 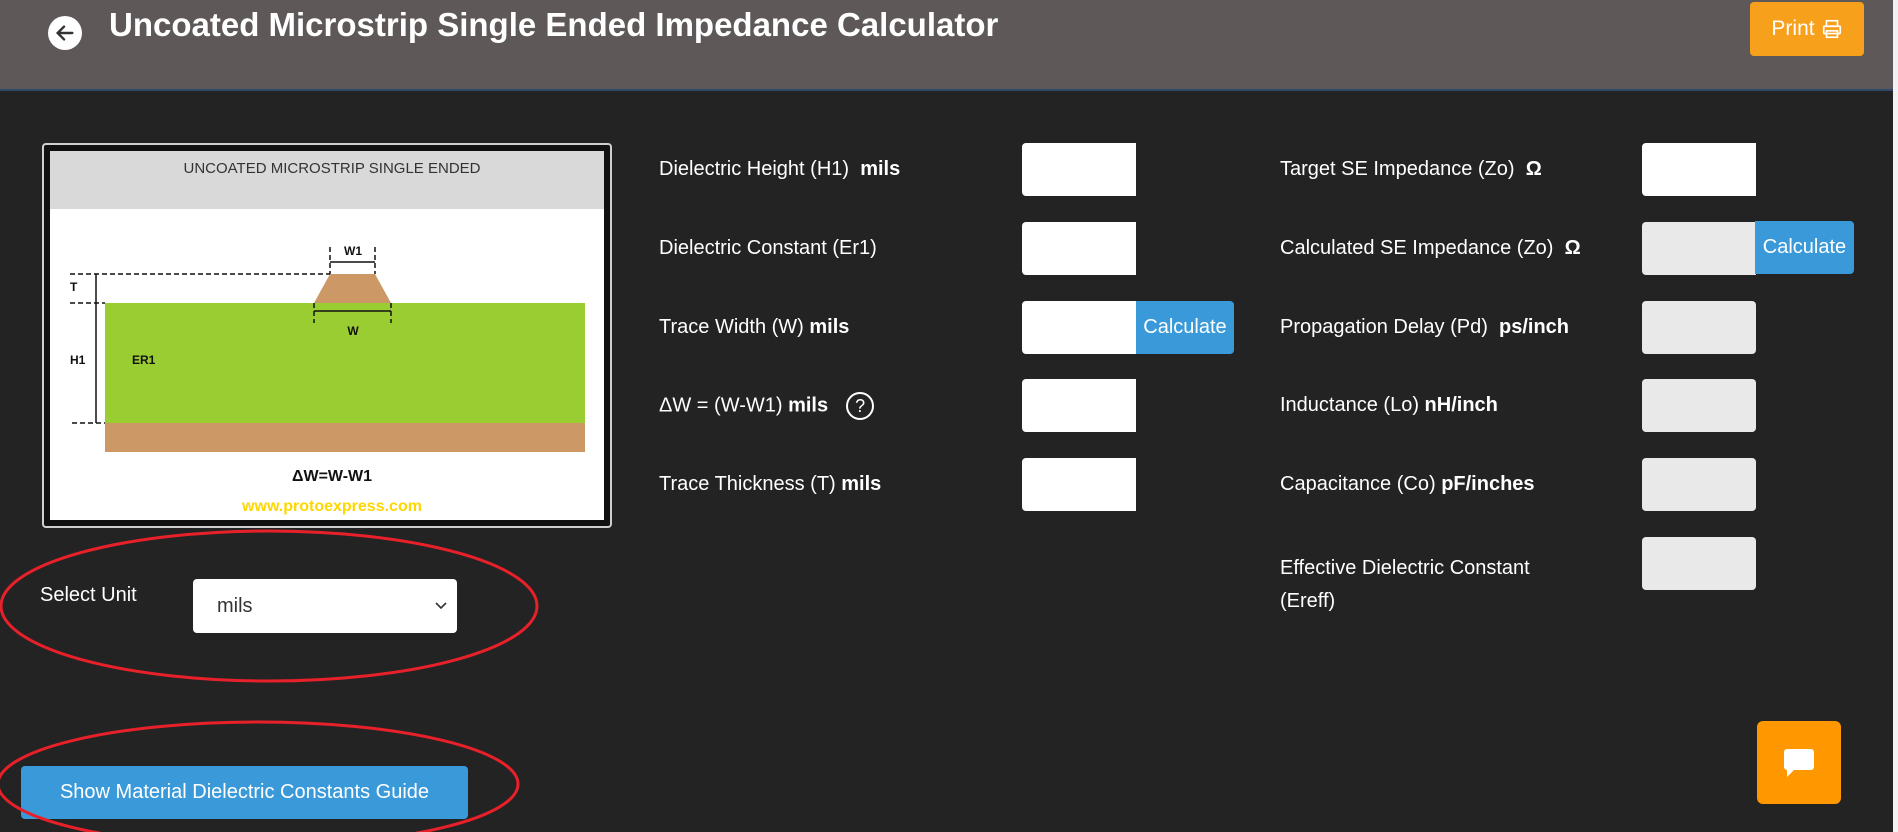 I want to click on label-delta-w: ΔW = (W-W1) mils?, so click(x=767, y=406).